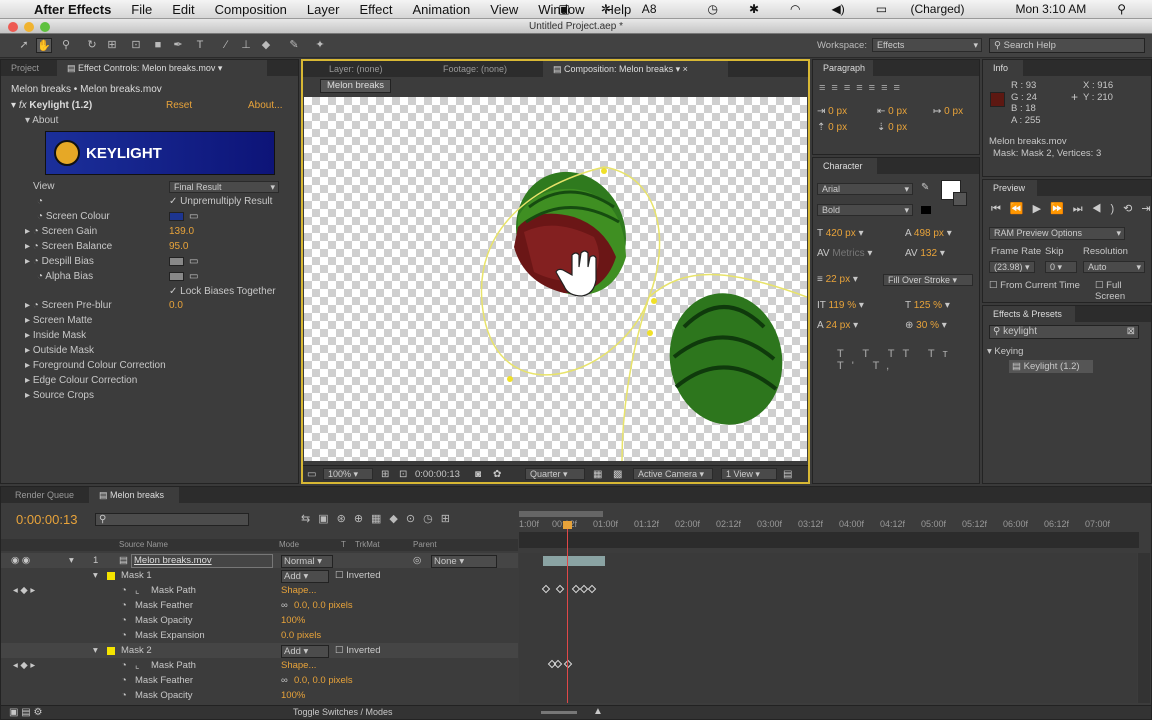  I want to click on mask-1-inverted-checkbox: ☐ Inverted, so click(357, 575).